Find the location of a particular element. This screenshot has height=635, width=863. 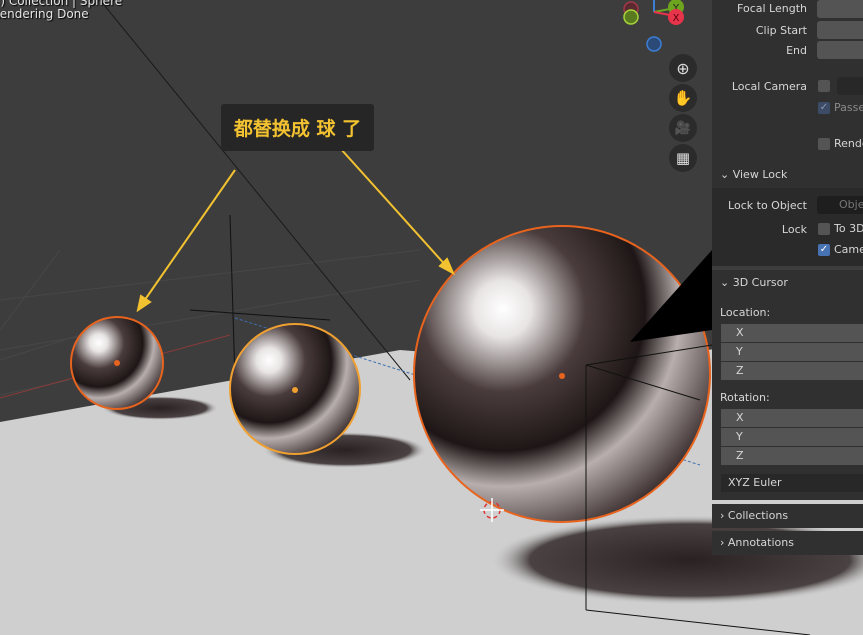

rotation-label: Rotation: is located at coordinates (745, 397).